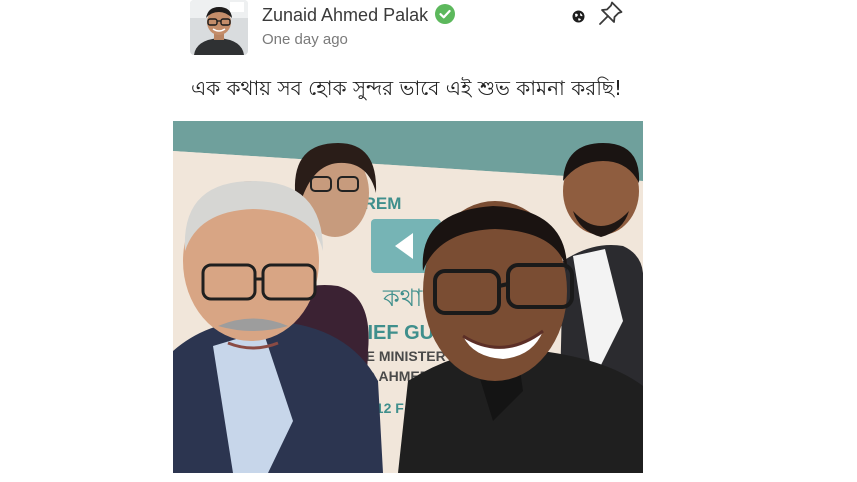 The height and width of the screenshot is (482, 857). Describe the element at coordinates (402, 298) in the screenshot. I see `banner-text-2: কথা` at that location.